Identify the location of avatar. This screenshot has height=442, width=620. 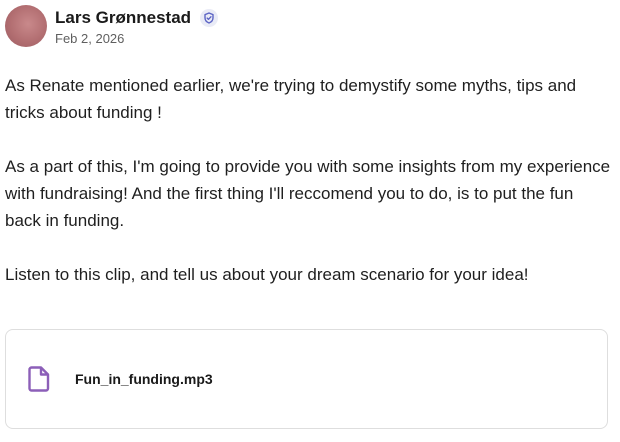
(26, 26).